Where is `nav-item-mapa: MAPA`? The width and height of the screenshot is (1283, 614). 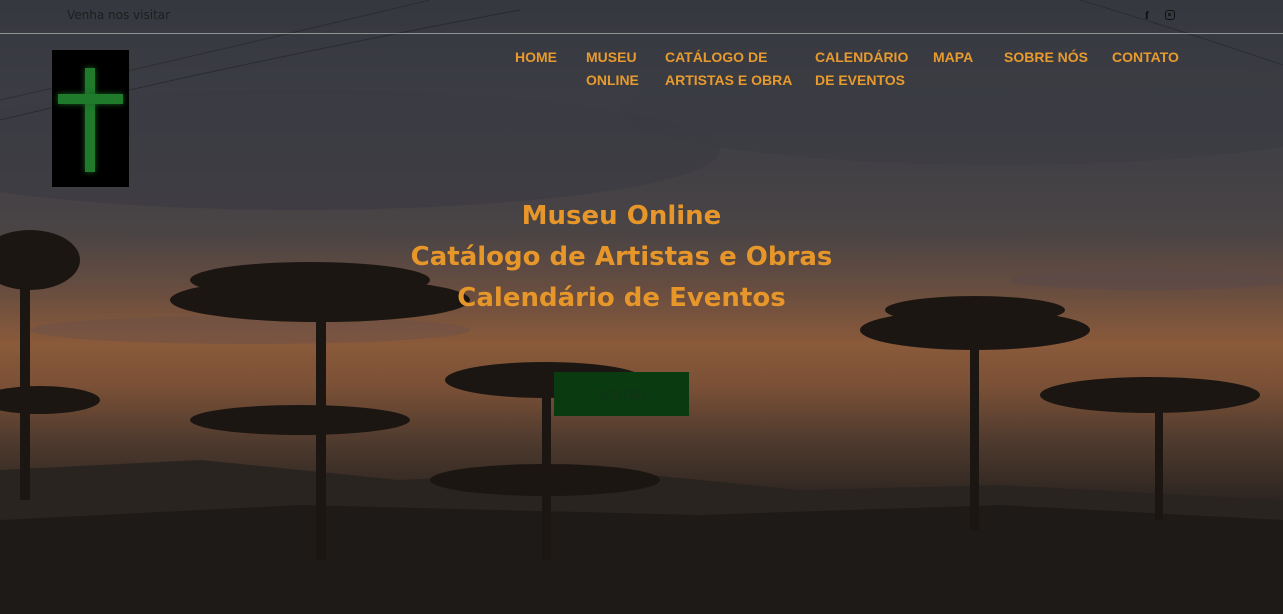
nav-item-mapa: MAPA is located at coordinates (953, 57).